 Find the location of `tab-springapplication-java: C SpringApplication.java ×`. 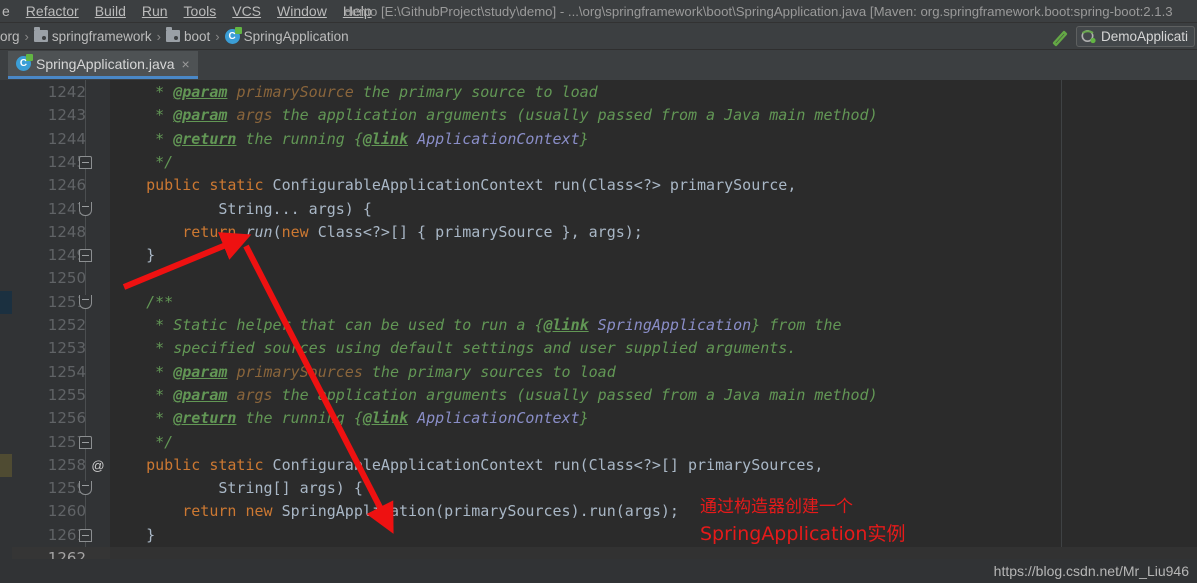

tab-springapplication-java: C SpringApplication.java × is located at coordinates (103, 65).